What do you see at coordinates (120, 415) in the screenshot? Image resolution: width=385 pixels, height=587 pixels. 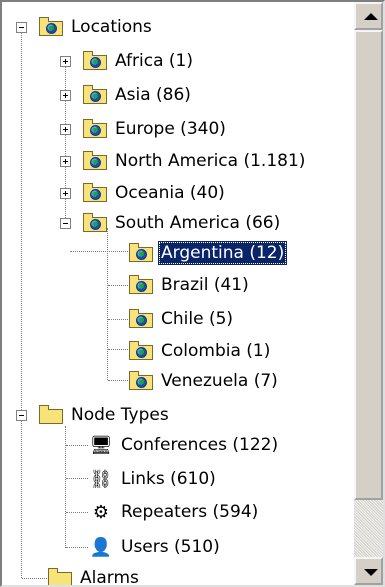 I see `tree-item-label: Node Types` at bounding box center [120, 415].